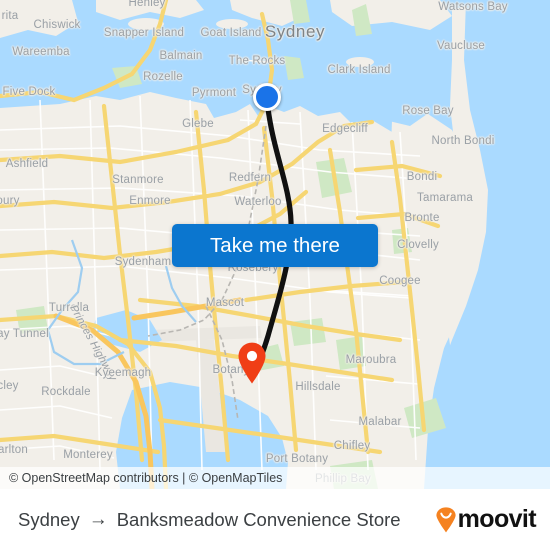  Describe the element at coordinates (252, 363) in the screenshot. I see `destination-marker-banksmeadow-convenience-store` at that location.